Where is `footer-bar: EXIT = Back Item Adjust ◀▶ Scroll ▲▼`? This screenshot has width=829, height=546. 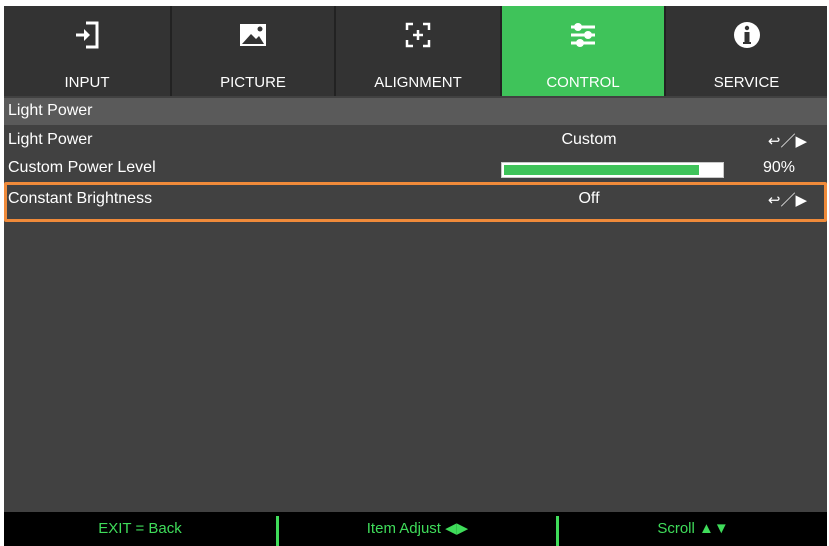
footer-bar: EXIT = Back Item Adjust ◀▶ Scroll ▲▼ is located at coordinates (415, 529).